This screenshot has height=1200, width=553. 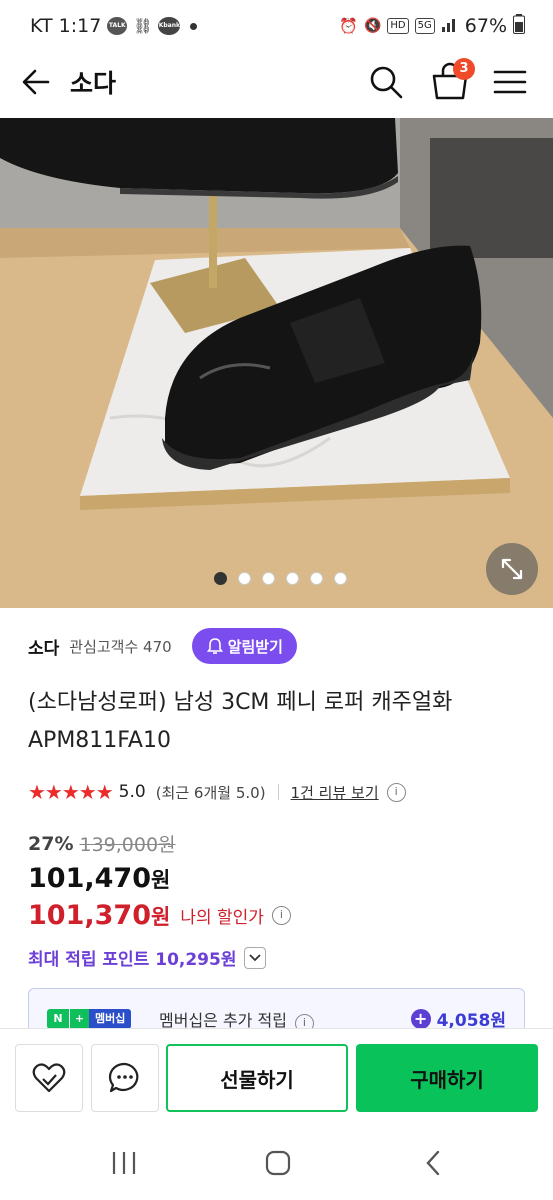 What do you see at coordinates (348, 26) in the screenshot?
I see `alarm-icon: ⏰` at bounding box center [348, 26].